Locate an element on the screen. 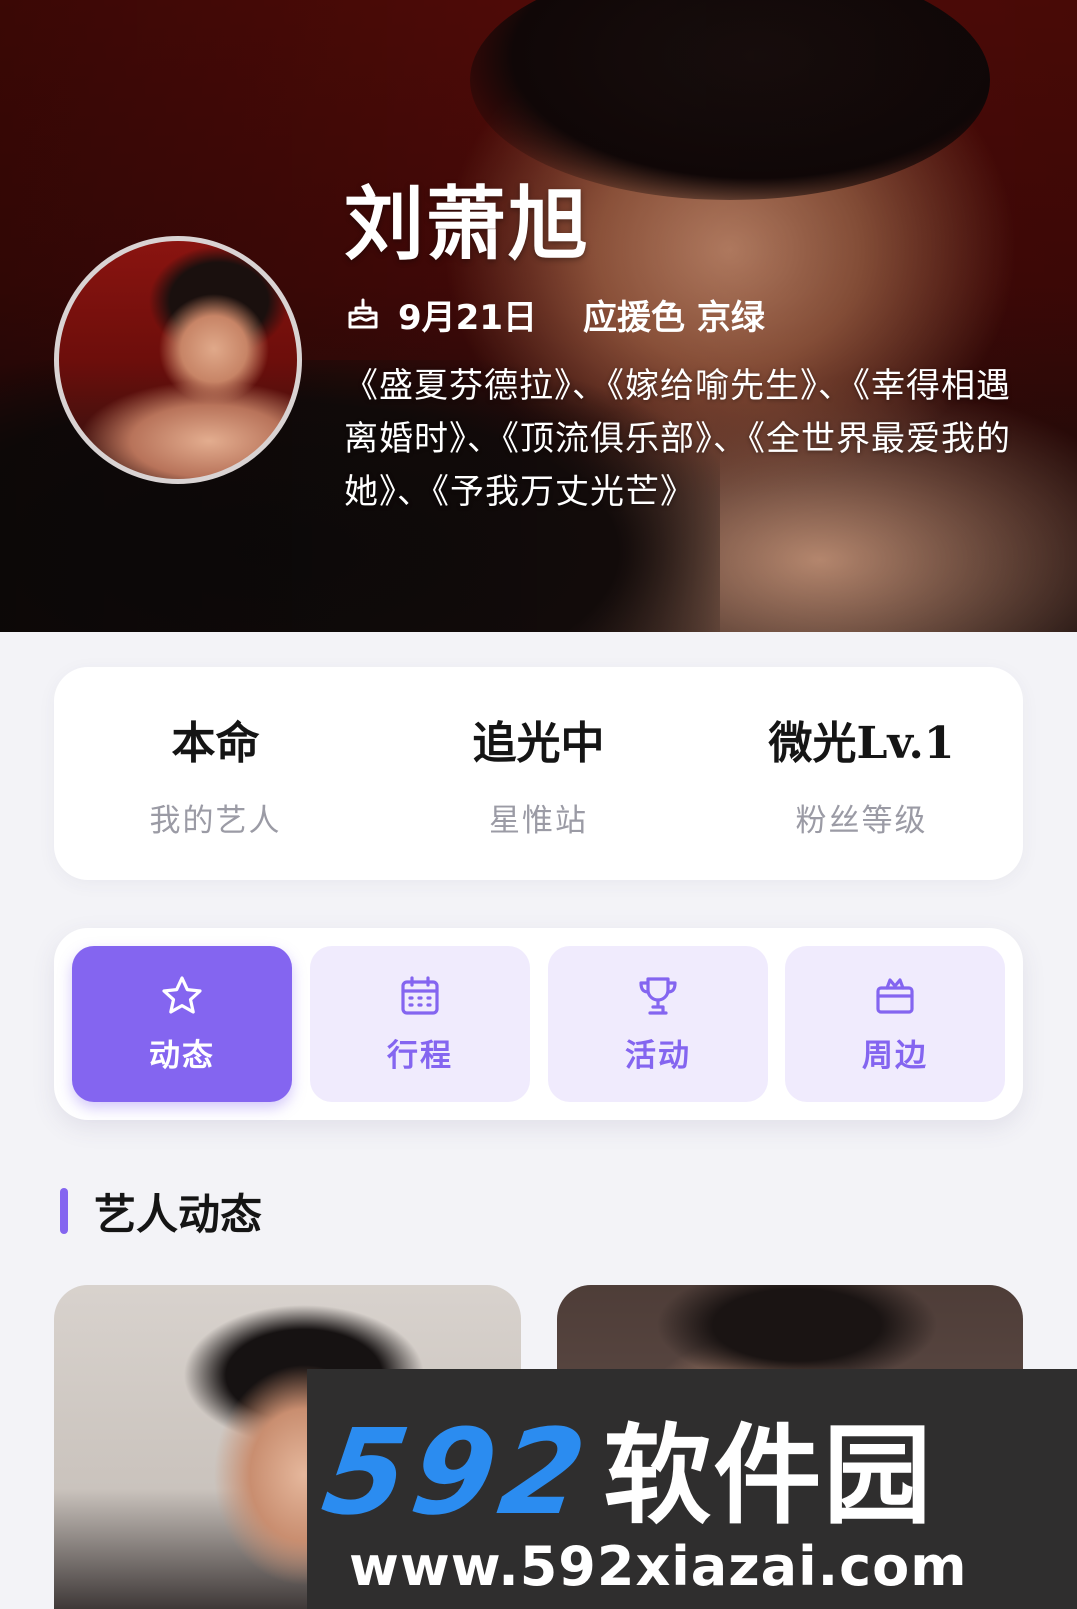 This screenshot has height=1609, width=1077. stat-value: 本命 is located at coordinates (215, 743).